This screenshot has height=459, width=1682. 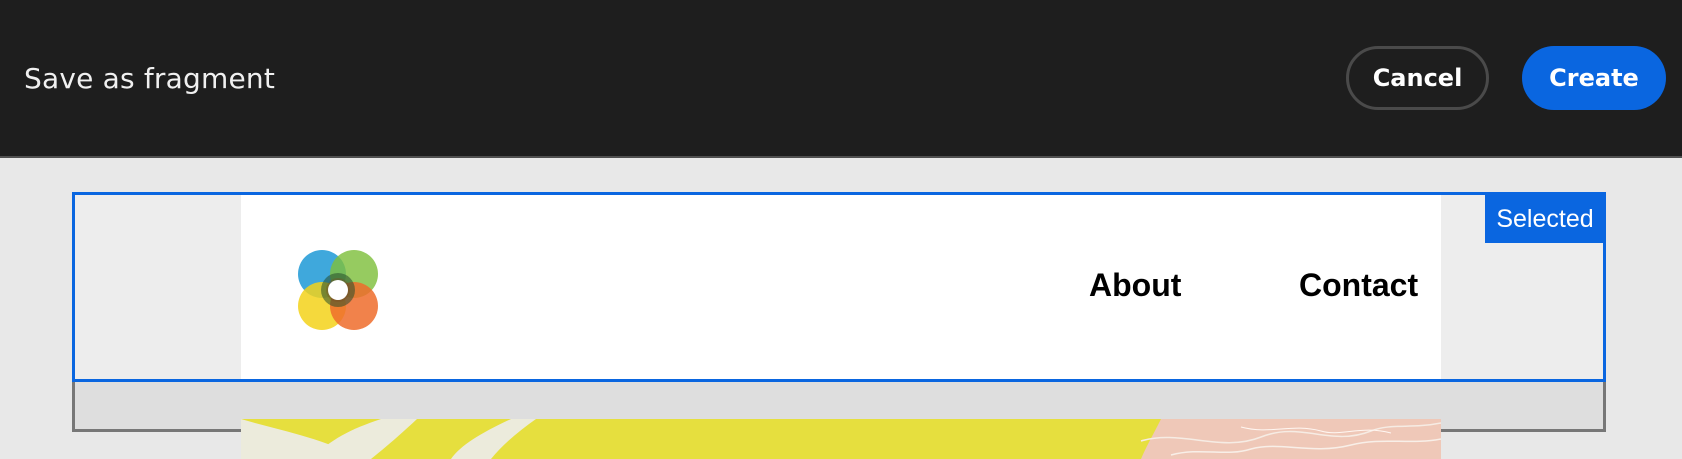 I want to click on selected-badge: Selected, so click(x=1544, y=219).